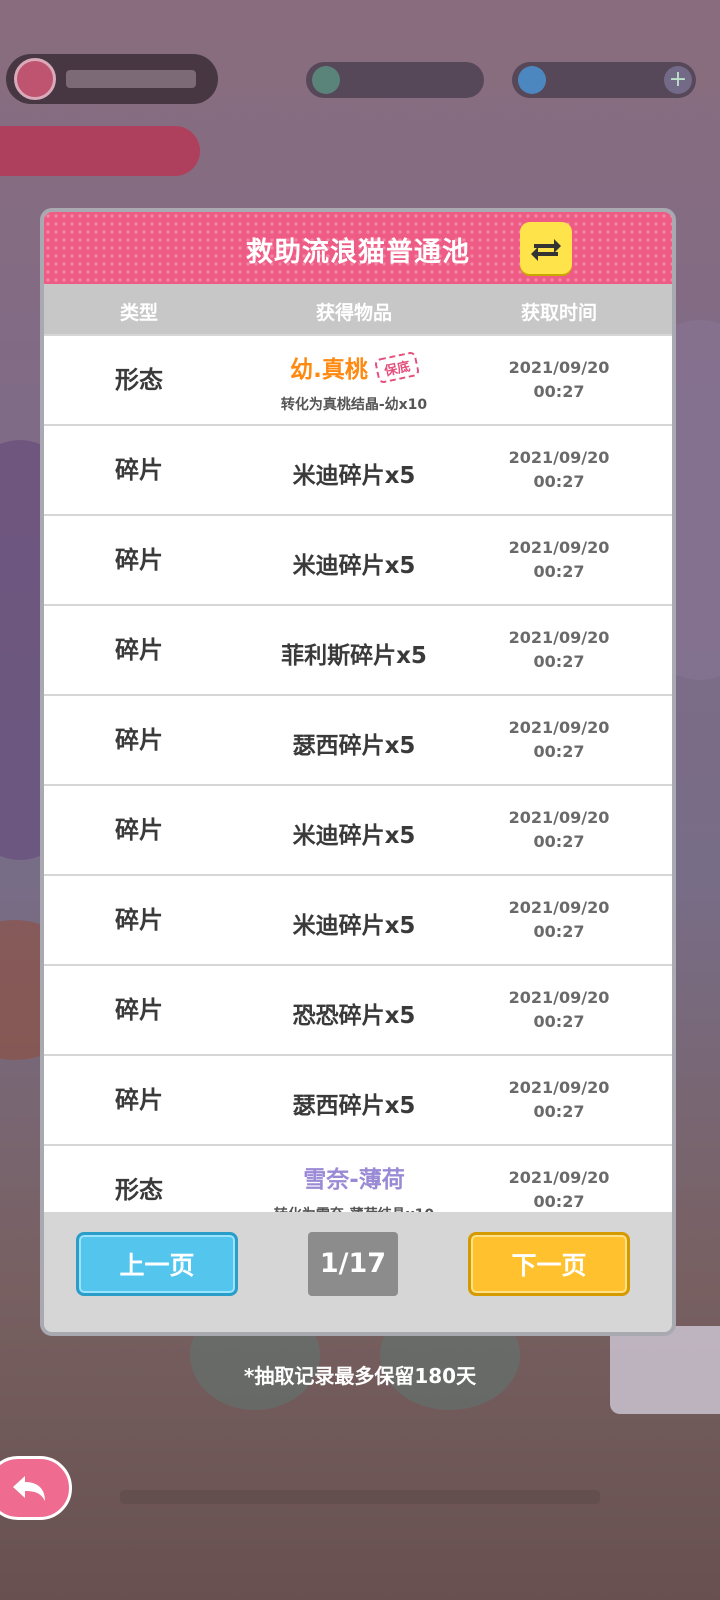 The width and height of the screenshot is (720, 1600). I want to click on add-currency-icon: +, so click(678, 80).